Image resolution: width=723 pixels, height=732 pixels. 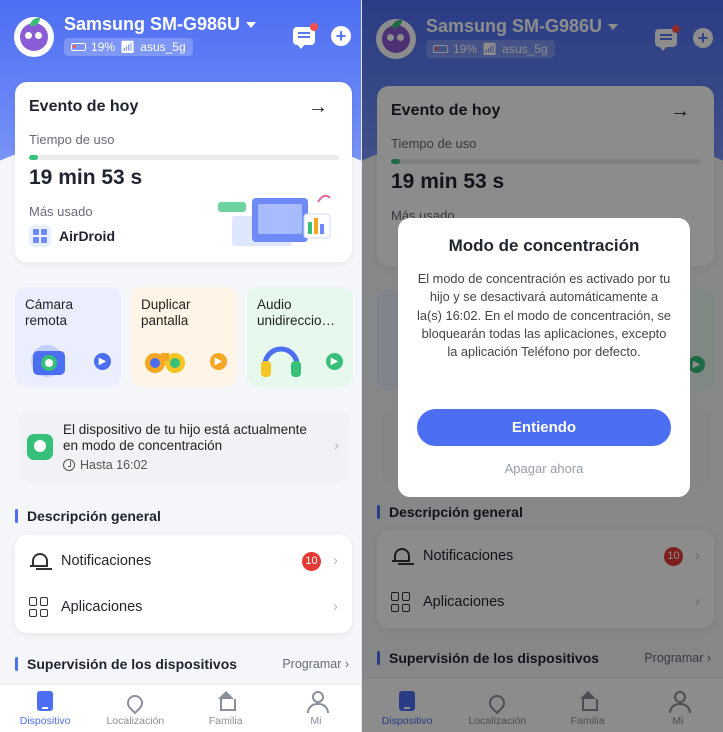 I want to click on one-way-audio-tile: Audio unidireccio… ▶, so click(x=300, y=337).